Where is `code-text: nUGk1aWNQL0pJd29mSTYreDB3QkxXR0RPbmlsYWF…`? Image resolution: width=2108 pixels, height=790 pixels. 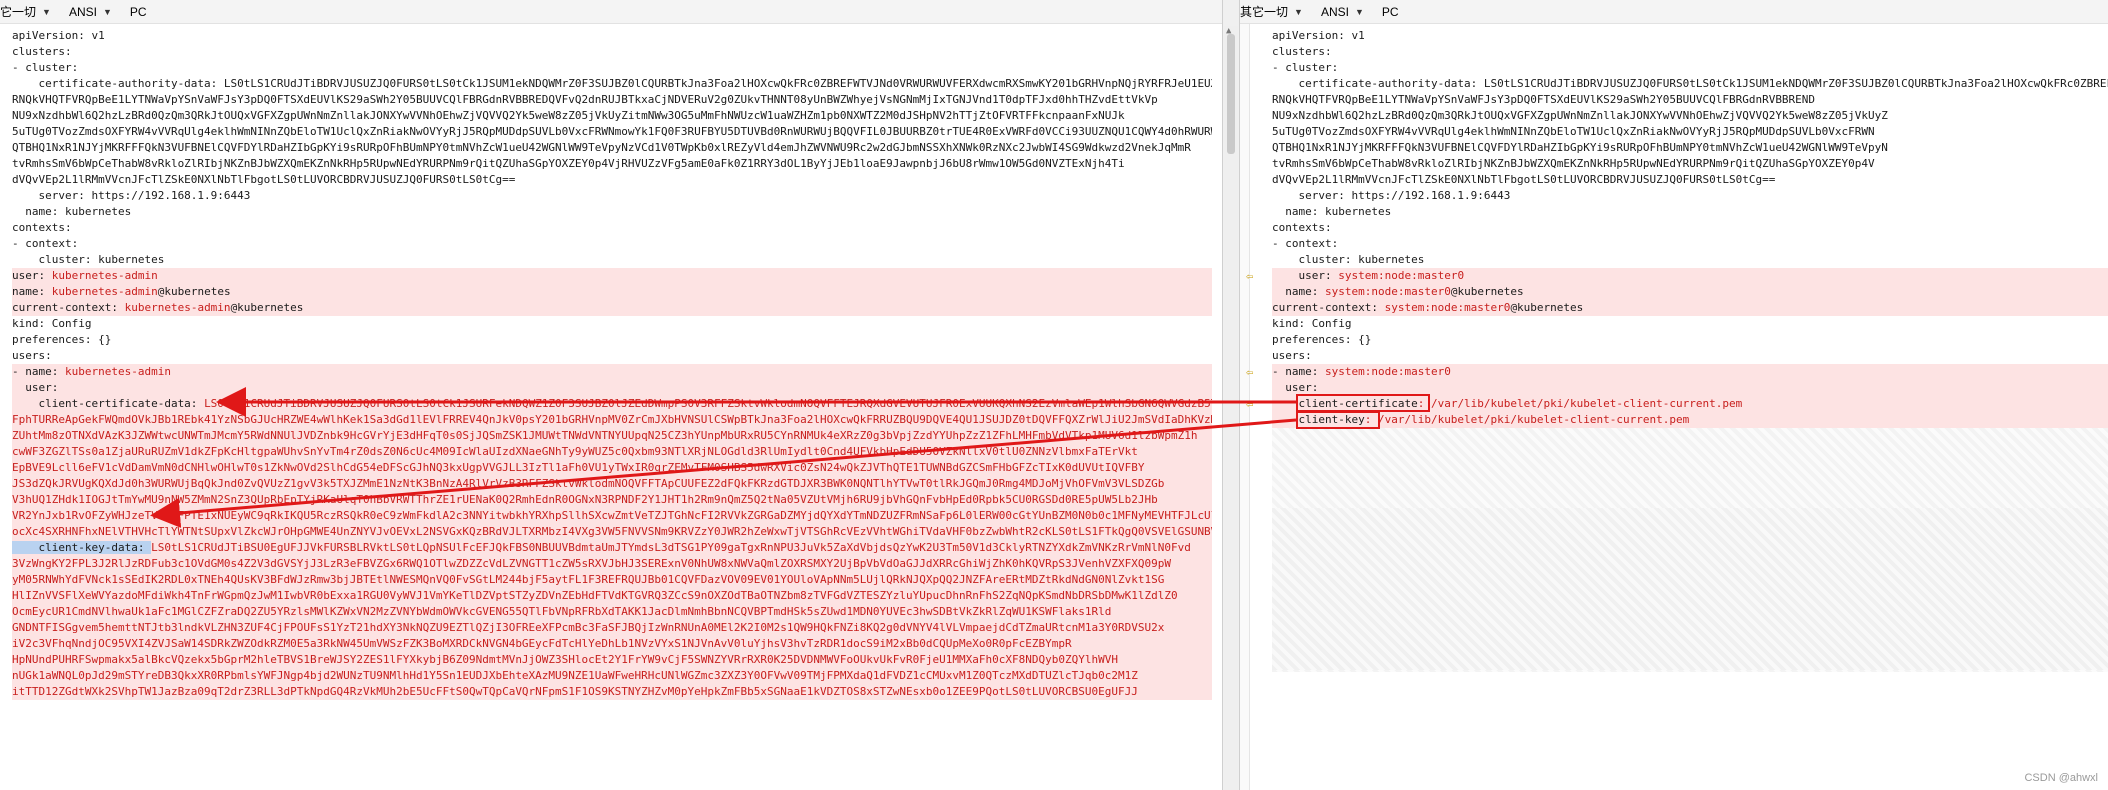
code-text: nUGk1aWNQL0pJd29mSTYreDB3QkxXR0RPbmlsYWF… is located at coordinates (575, 675).